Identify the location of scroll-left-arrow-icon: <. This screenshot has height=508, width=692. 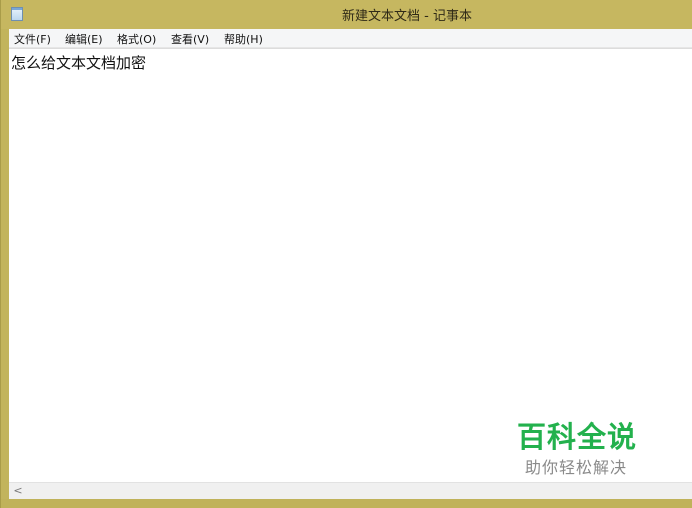
(18, 491).